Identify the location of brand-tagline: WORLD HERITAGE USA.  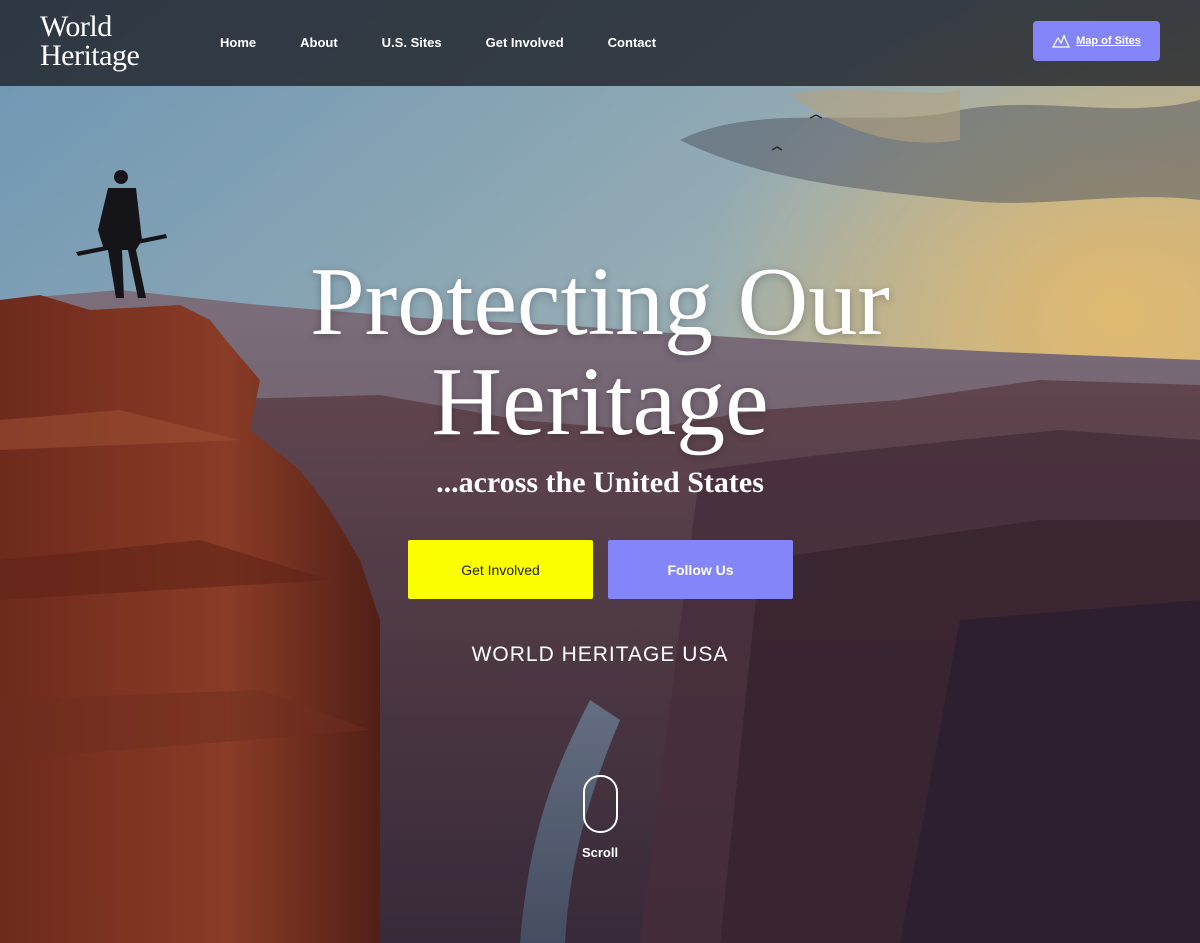
(600, 654).